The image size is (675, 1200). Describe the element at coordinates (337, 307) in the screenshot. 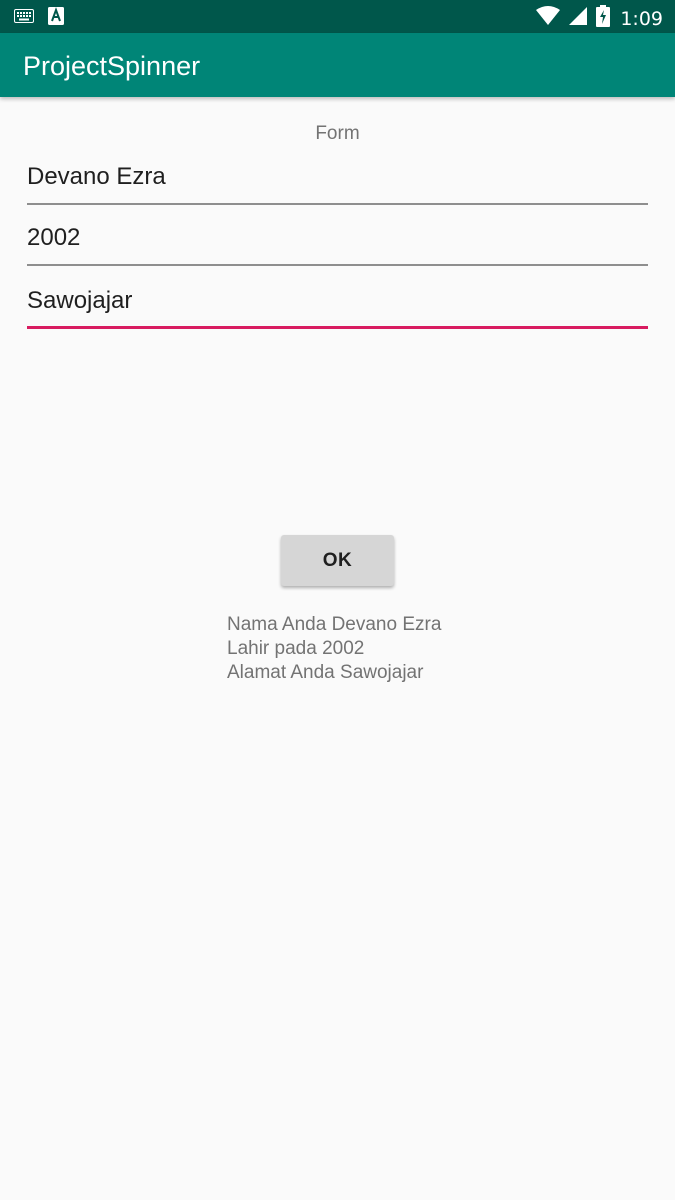

I see `address-field: Sawojajar` at that location.